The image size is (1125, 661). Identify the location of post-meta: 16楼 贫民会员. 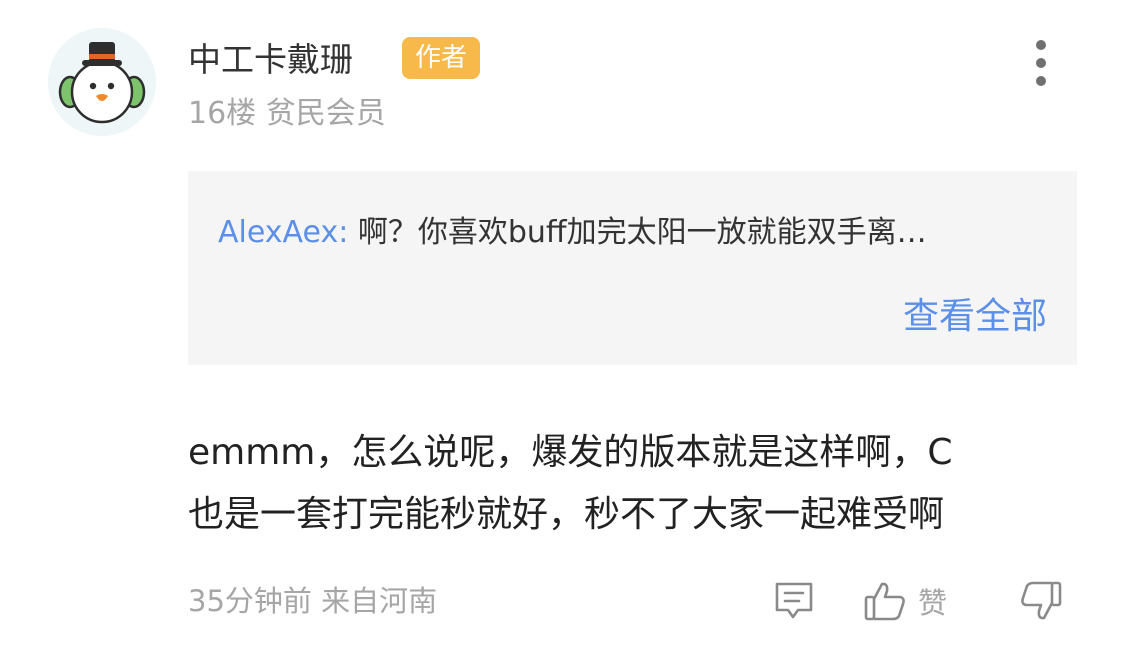
(287, 114).